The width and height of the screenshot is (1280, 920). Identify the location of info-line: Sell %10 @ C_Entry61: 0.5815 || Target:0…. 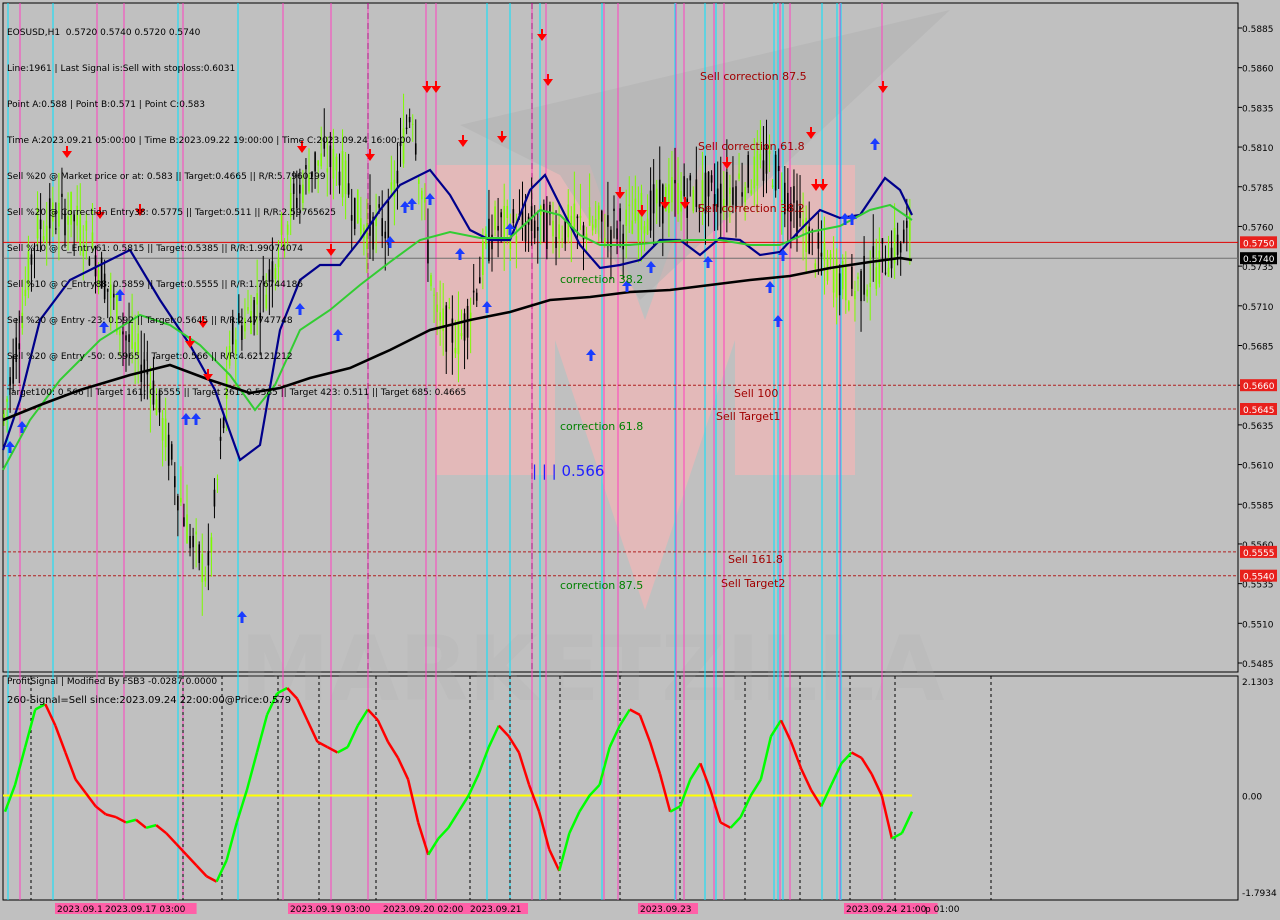
(155, 249).